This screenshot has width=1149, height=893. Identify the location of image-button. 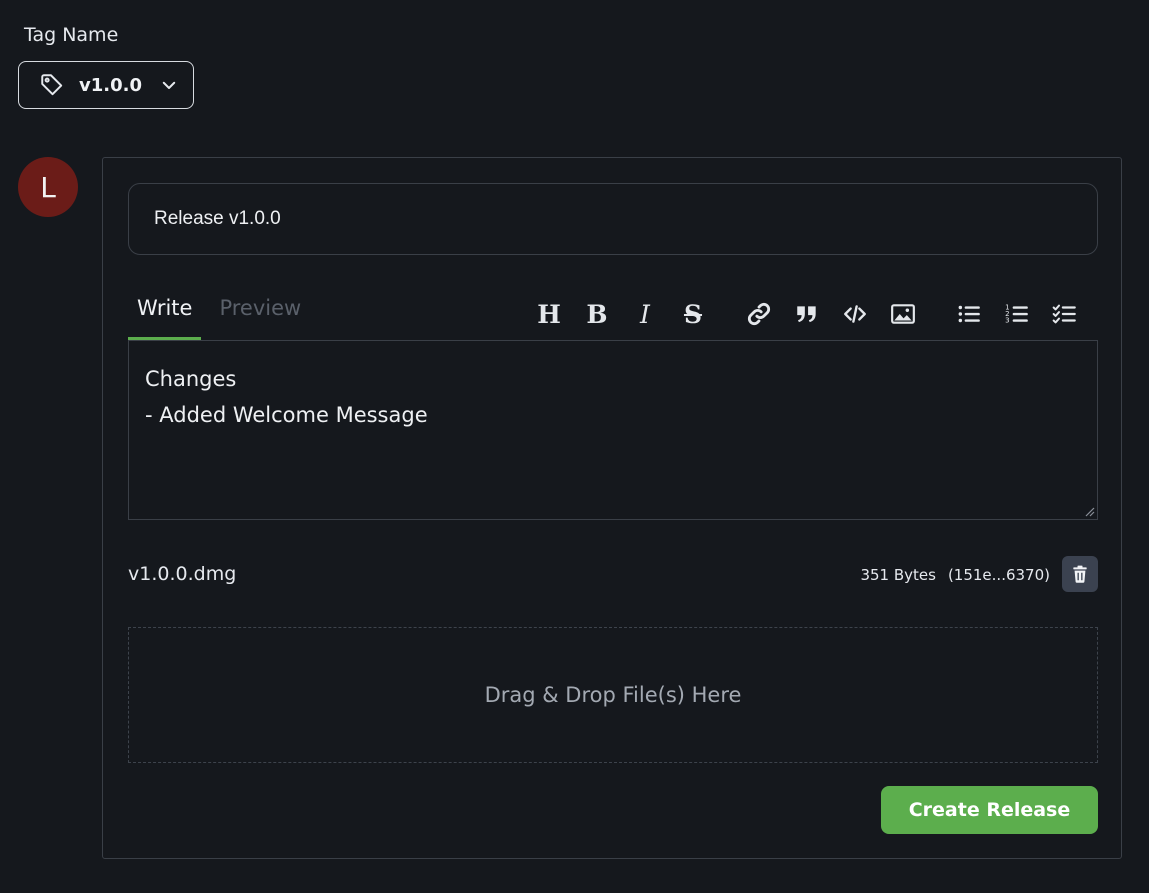
(903, 314).